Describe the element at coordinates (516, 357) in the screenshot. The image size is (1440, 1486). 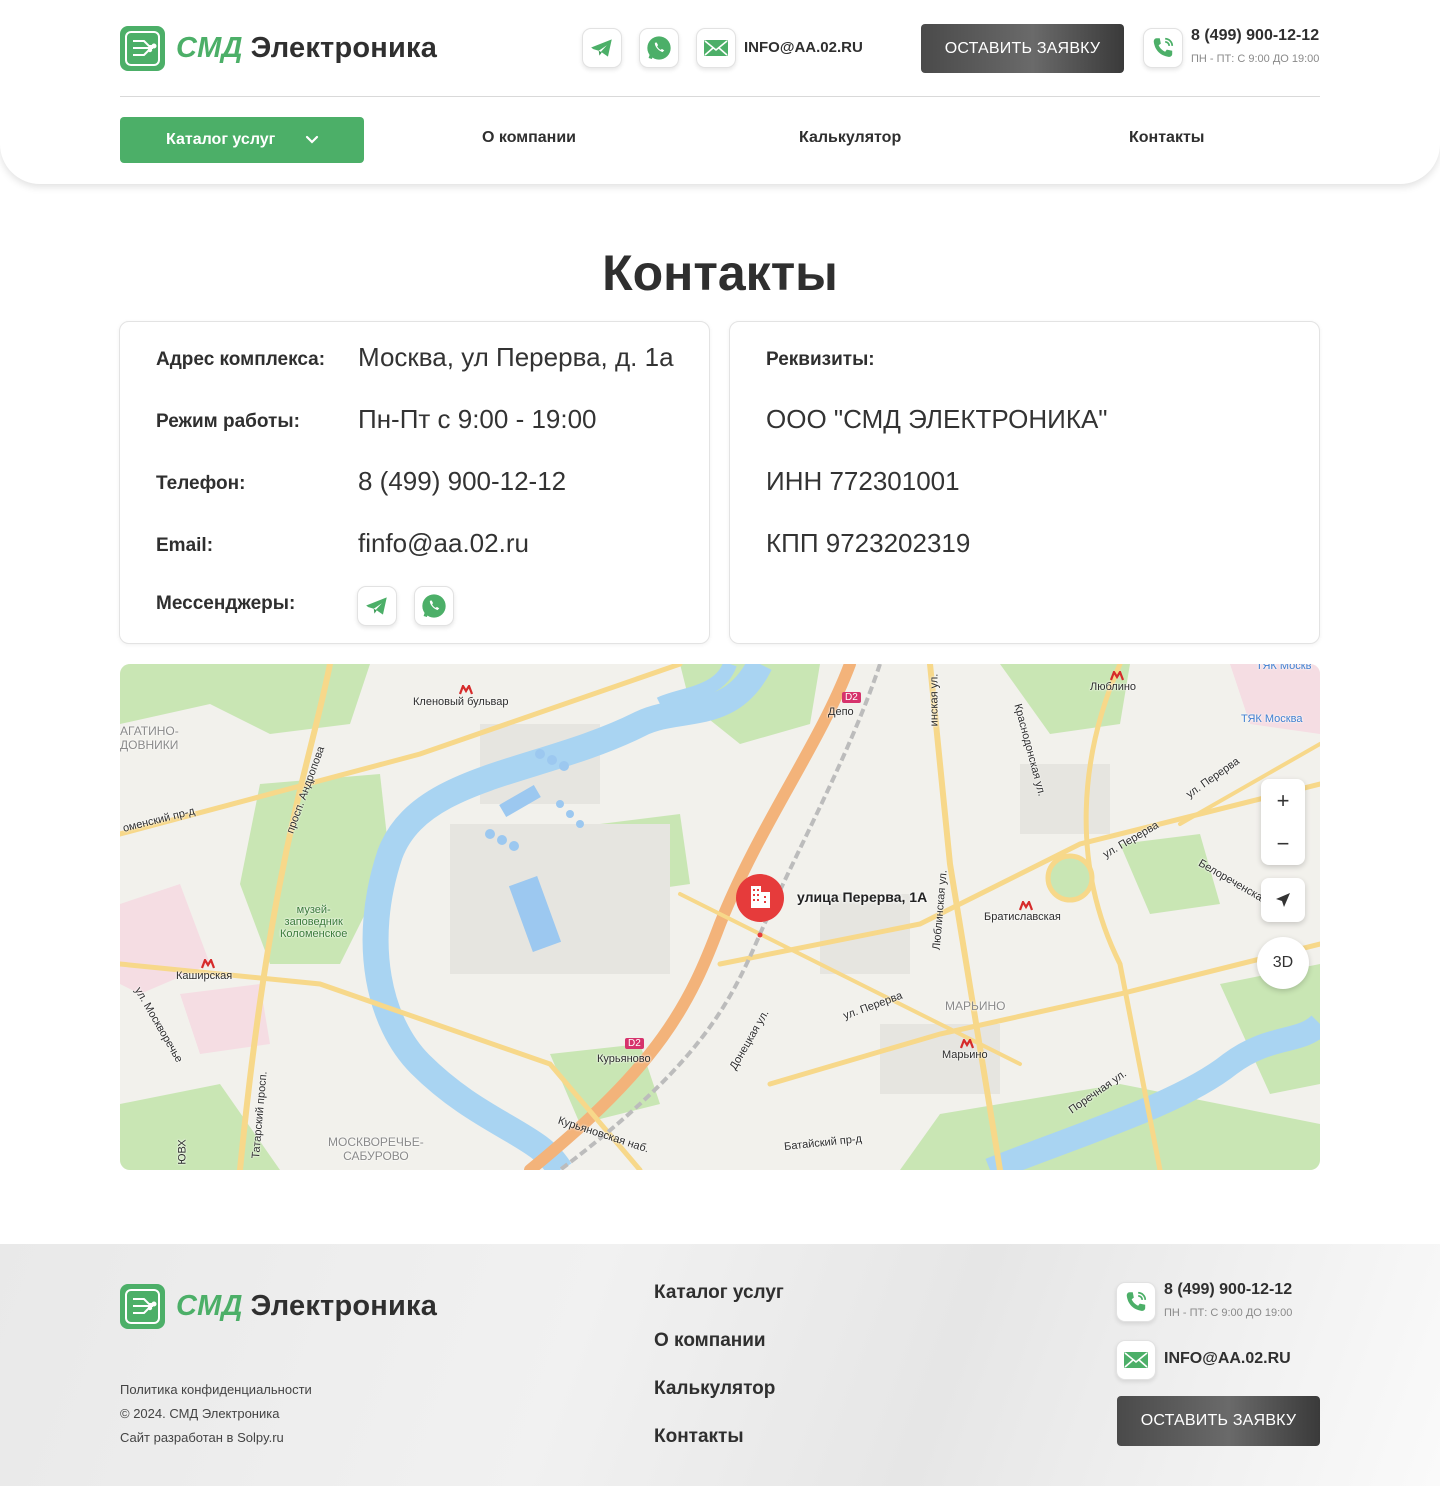
I see `address-value: Москва, ул Перерва, д. 1а` at that location.